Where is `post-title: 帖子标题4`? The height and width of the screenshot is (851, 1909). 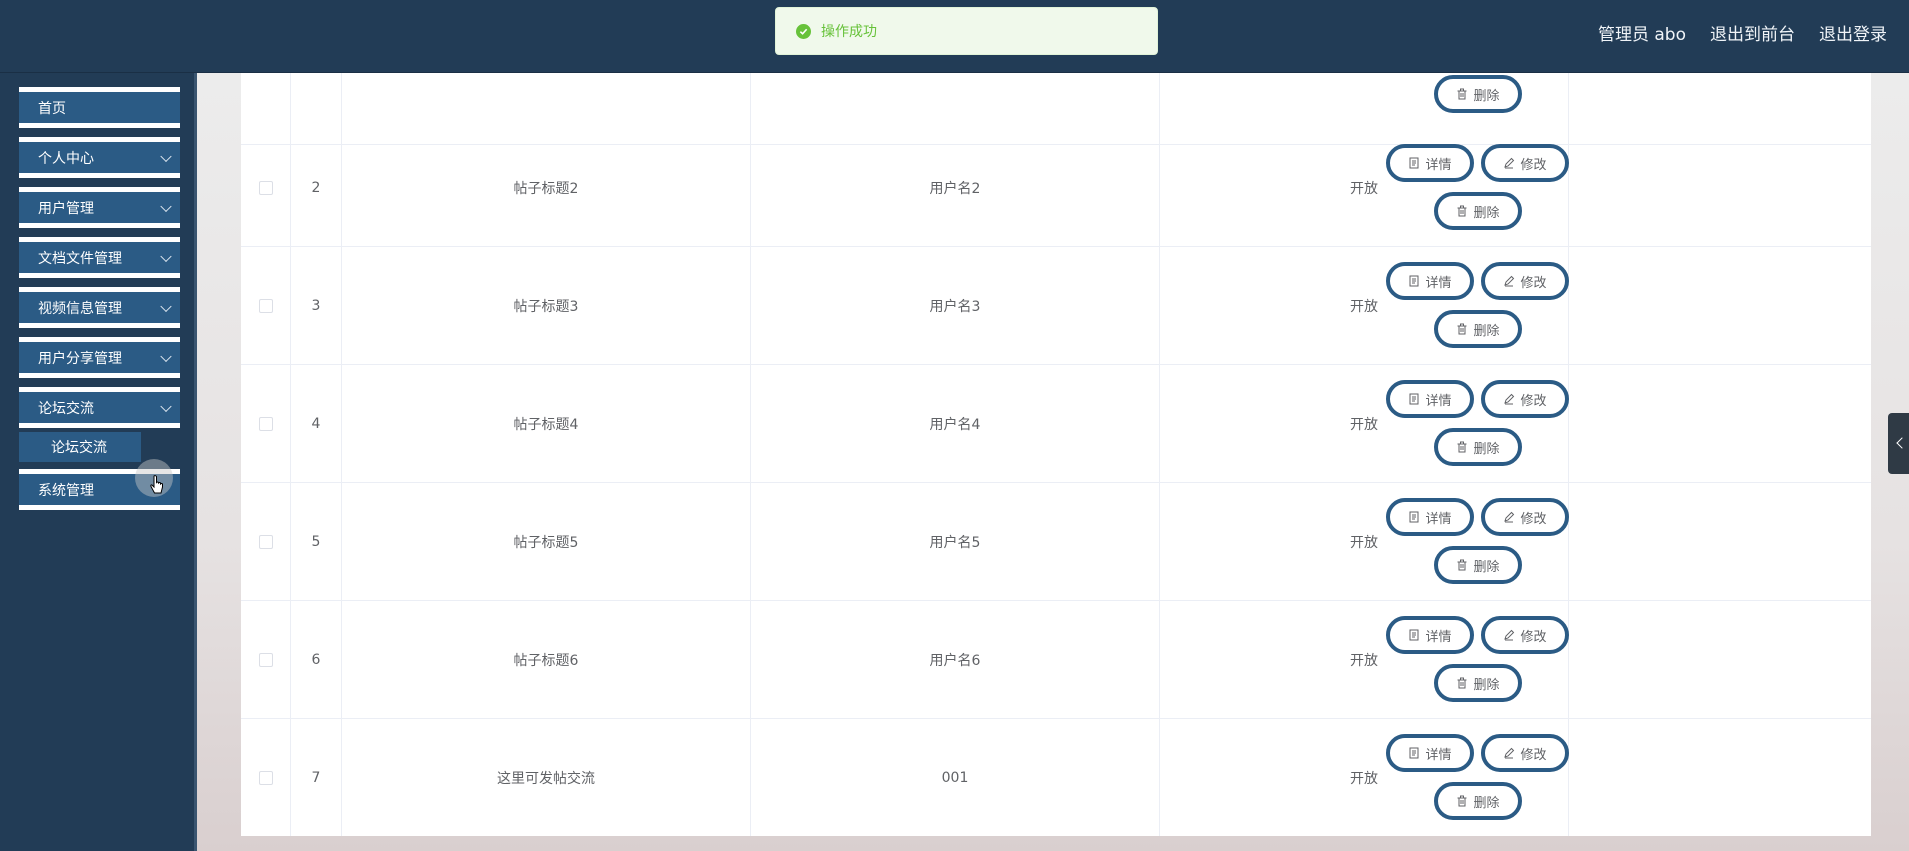
post-title: 帖子标题4 is located at coordinates (546, 423).